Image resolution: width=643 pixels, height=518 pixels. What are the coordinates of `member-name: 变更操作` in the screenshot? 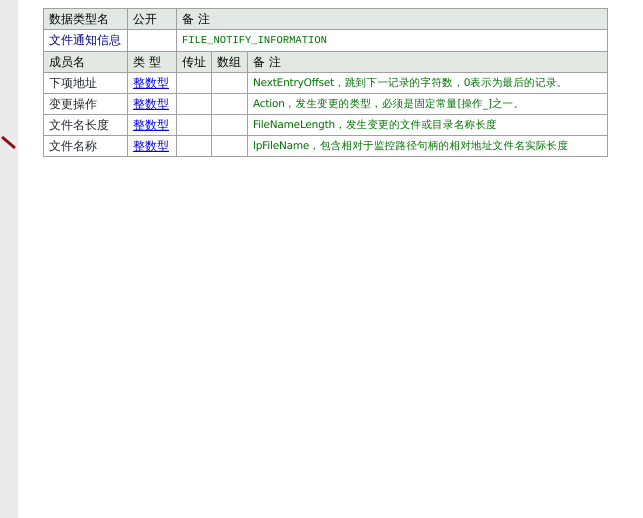 It's located at (73, 103).